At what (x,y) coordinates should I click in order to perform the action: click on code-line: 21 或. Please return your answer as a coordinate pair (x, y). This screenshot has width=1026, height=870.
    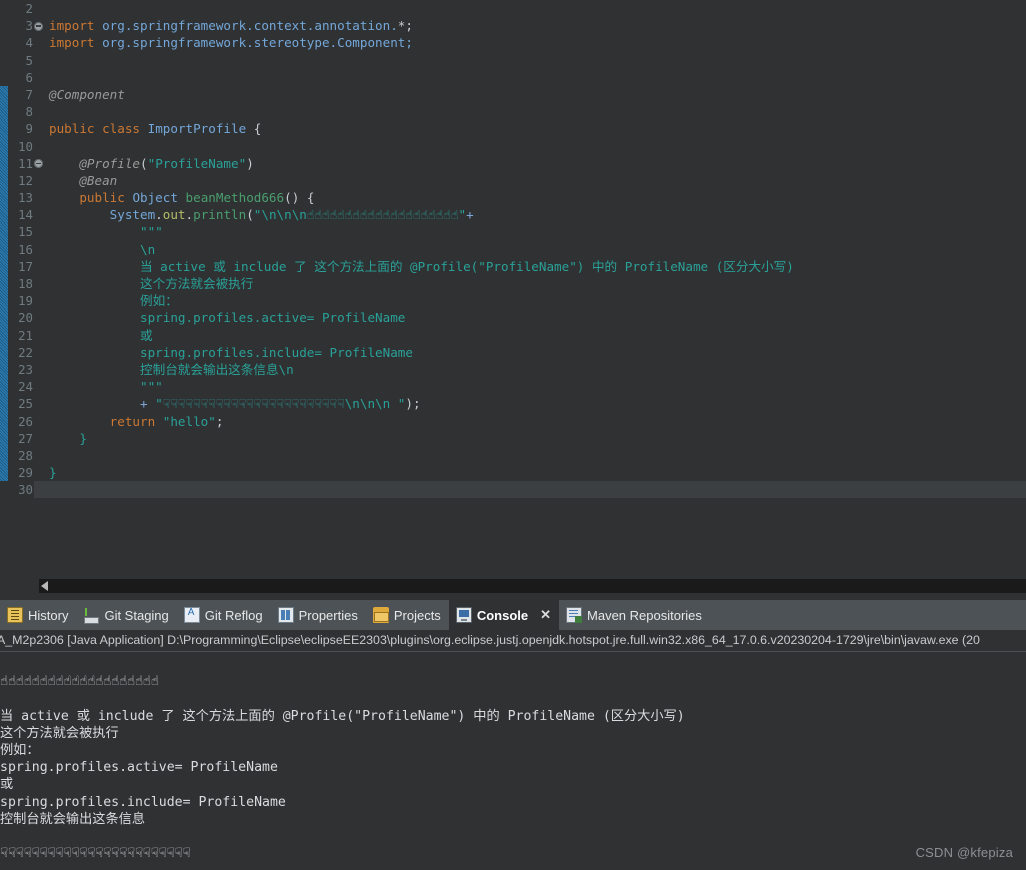
    Looking at the image, I should click on (513, 335).